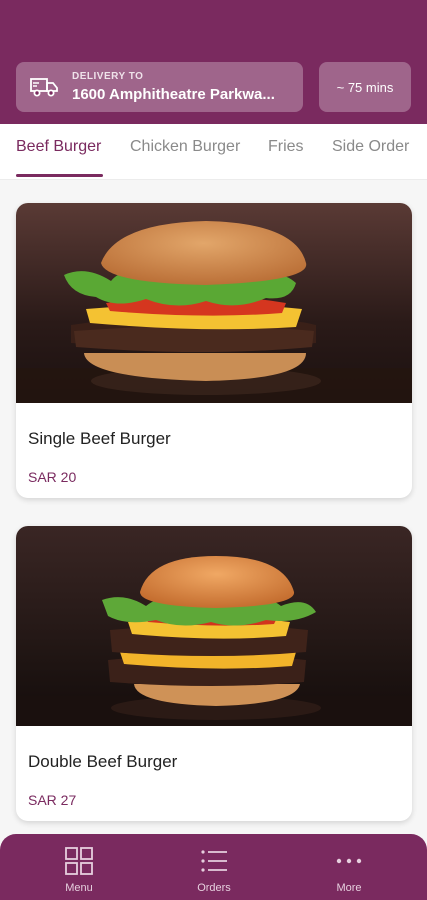  What do you see at coordinates (99, 438) in the screenshot?
I see `product-name: Single Beef Burger` at bounding box center [99, 438].